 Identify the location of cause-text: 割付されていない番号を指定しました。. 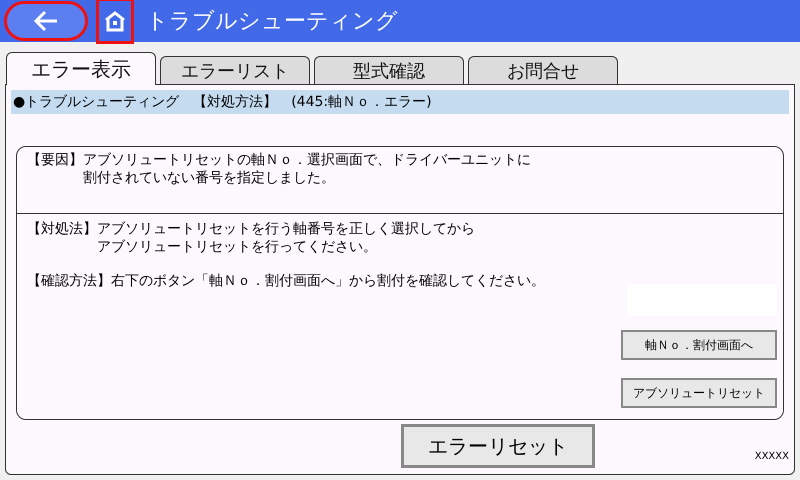
(209, 178).